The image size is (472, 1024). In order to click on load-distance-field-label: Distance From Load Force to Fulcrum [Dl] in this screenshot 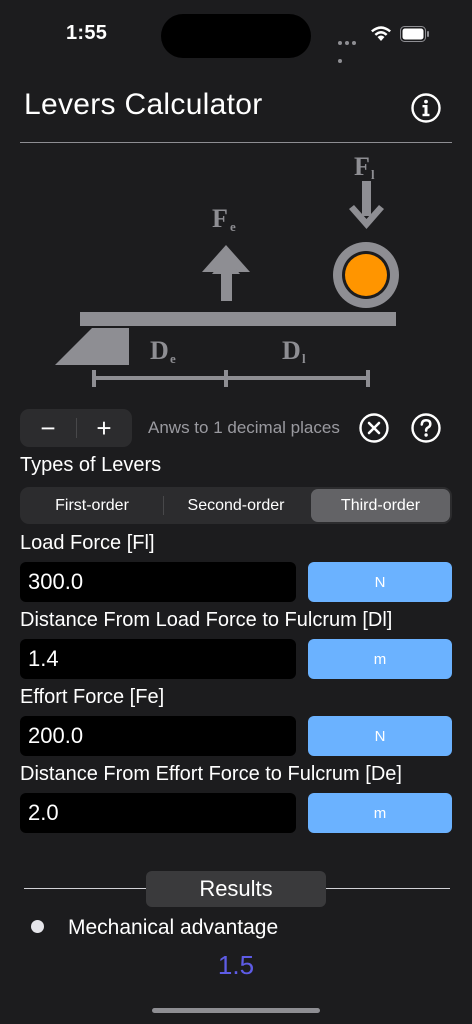, I will do `click(206, 620)`.